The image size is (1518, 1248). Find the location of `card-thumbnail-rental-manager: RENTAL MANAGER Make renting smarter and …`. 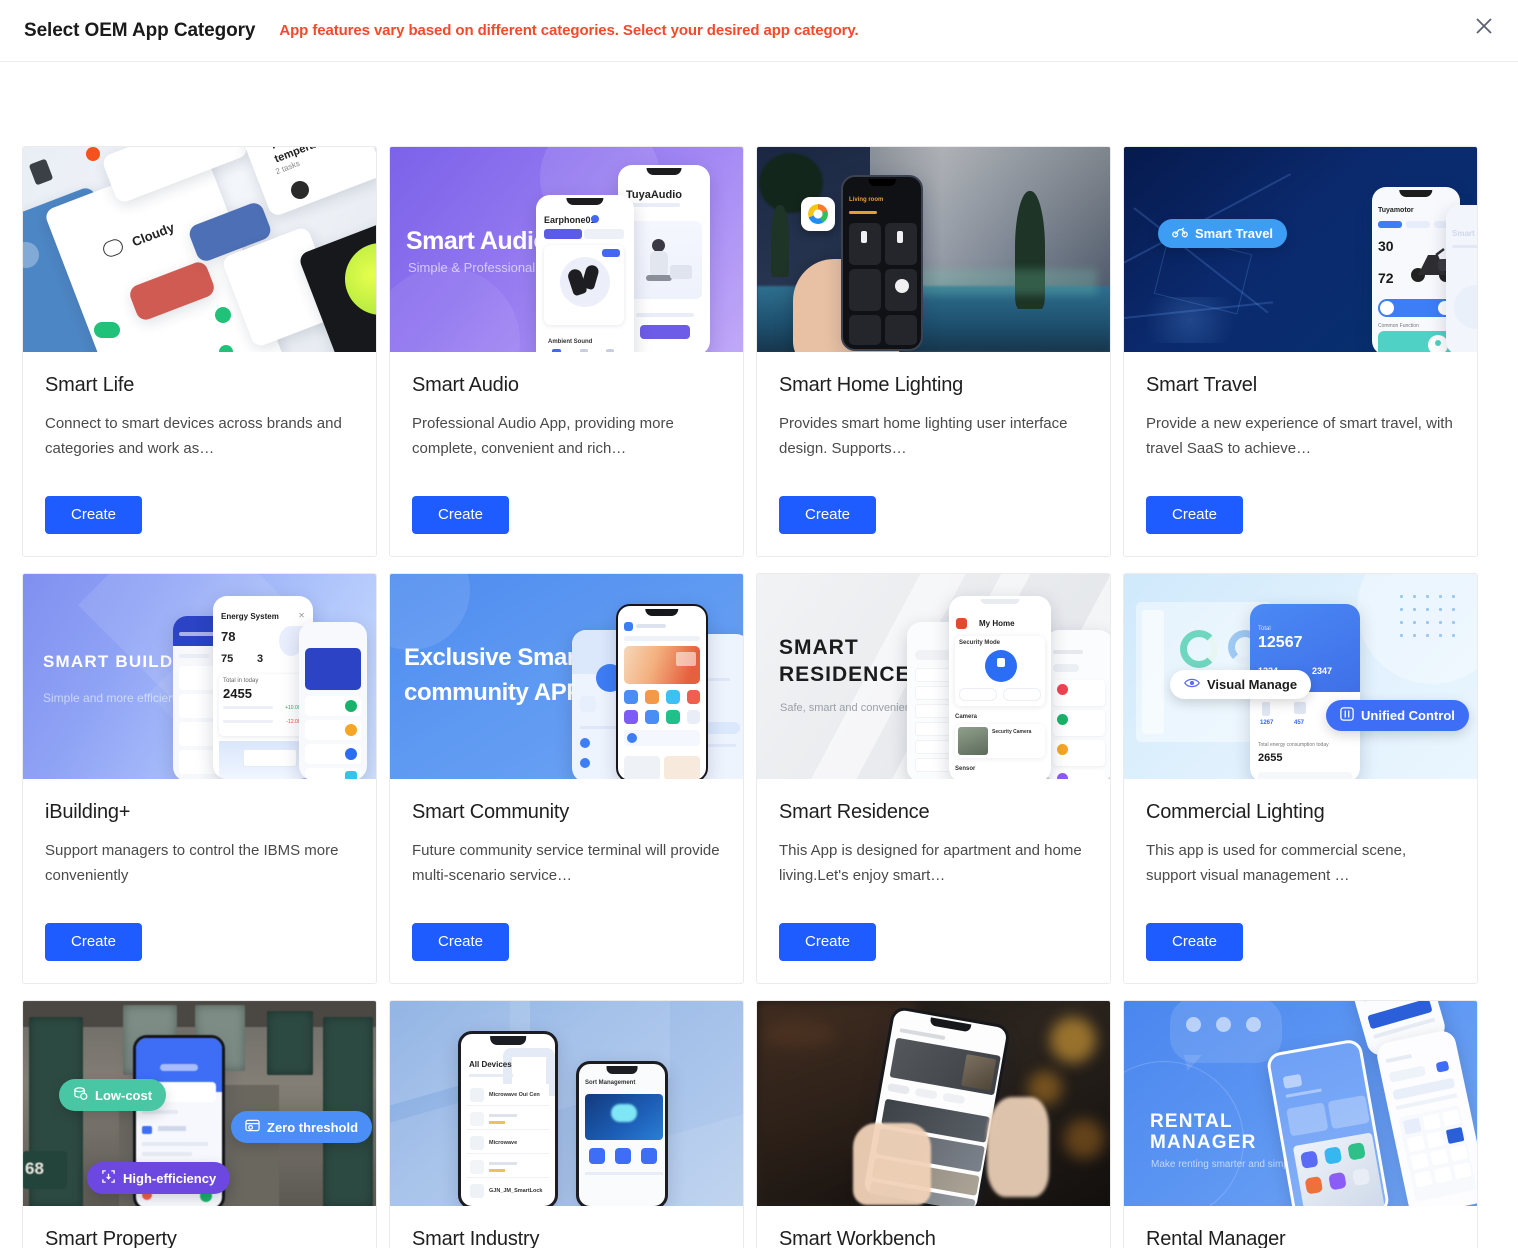

card-thumbnail-rental-manager: RENTAL MANAGER Make renting smarter and … is located at coordinates (1300, 1103).